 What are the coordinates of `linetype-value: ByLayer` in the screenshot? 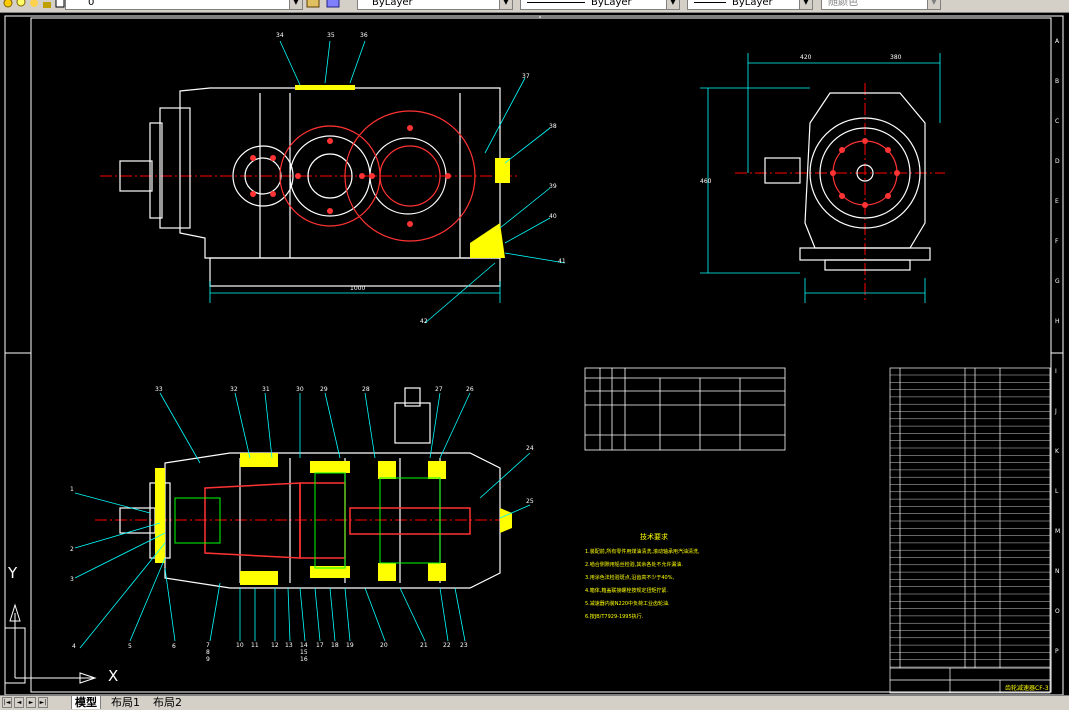 It's located at (611, 4).